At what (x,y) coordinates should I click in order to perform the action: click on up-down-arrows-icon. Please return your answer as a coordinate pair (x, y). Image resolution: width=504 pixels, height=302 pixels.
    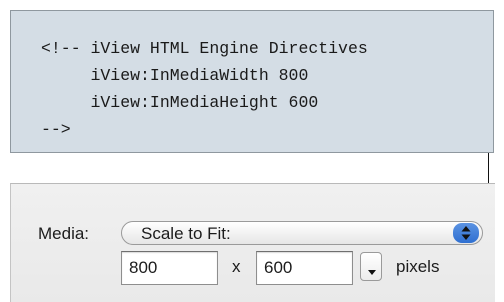
    Looking at the image, I should click on (466, 233).